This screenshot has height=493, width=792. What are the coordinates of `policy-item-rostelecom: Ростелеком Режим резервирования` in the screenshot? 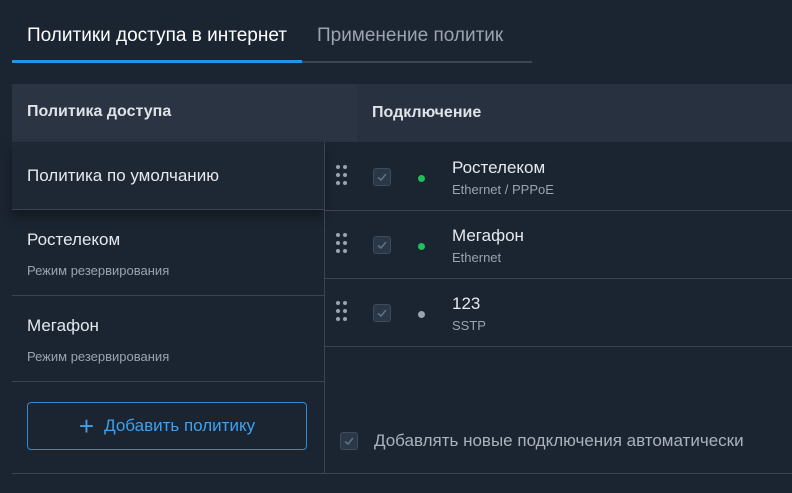 It's located at (168, 253).